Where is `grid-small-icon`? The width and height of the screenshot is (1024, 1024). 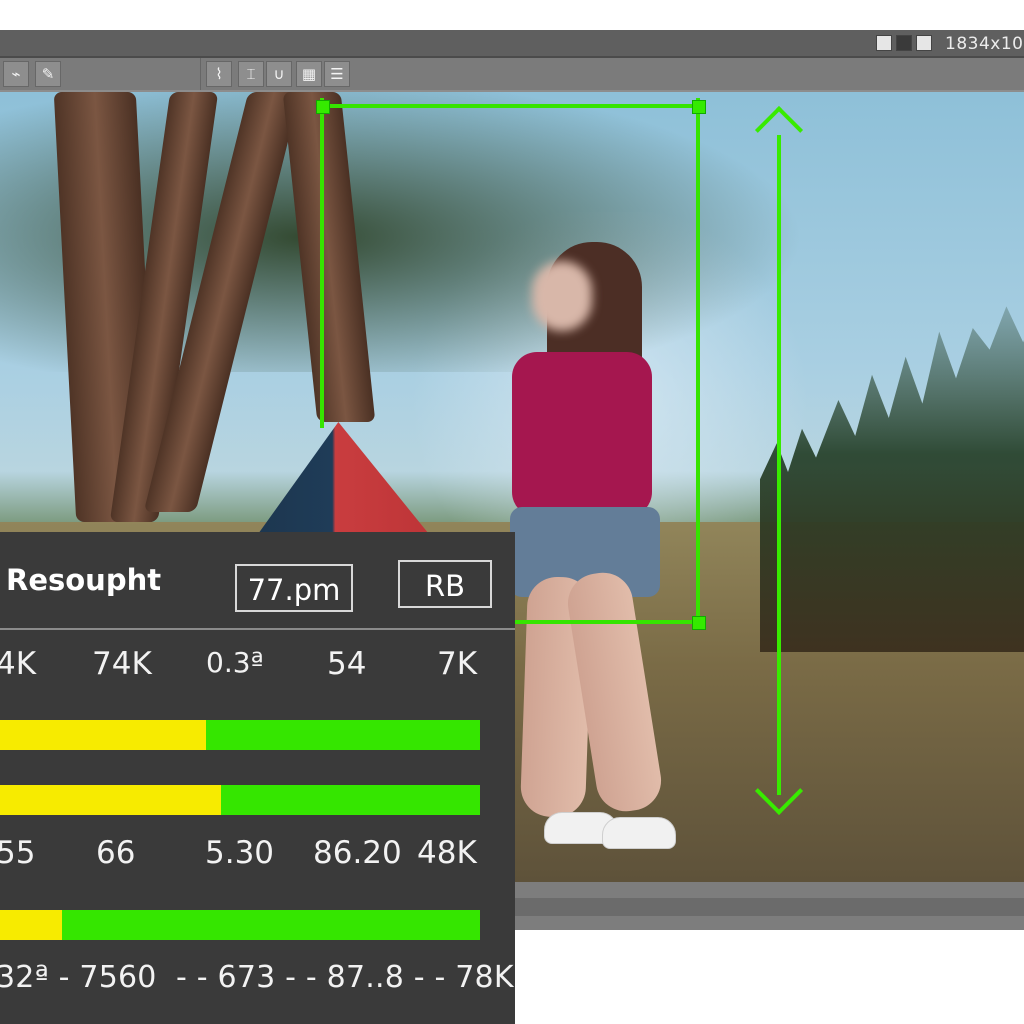 grid-small-icon is located at coordinates (924, 43).